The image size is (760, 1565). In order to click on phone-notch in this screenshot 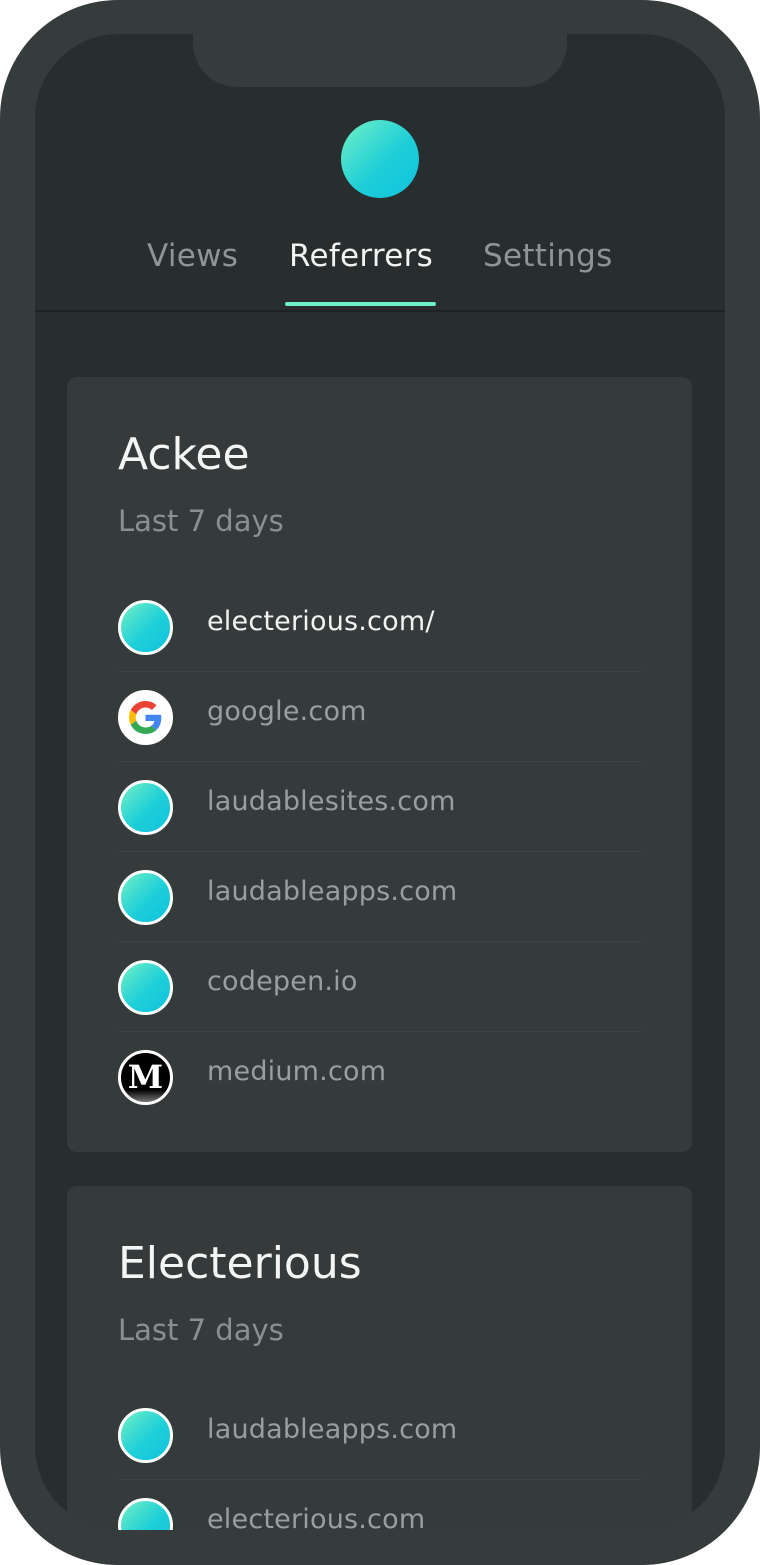, I will do `click(380, 60)`.